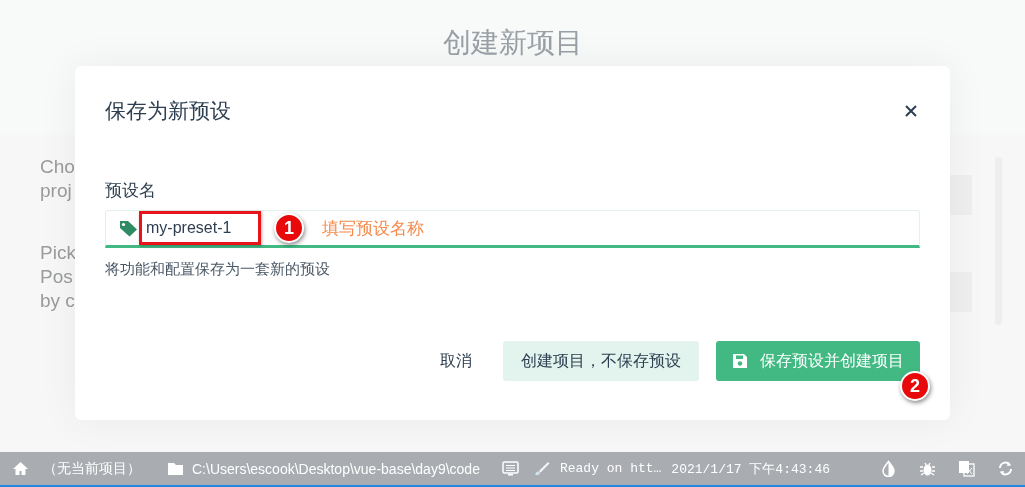 This screenshot has width=1025, height=487. I want to click on save-icon, so click(740, 361).